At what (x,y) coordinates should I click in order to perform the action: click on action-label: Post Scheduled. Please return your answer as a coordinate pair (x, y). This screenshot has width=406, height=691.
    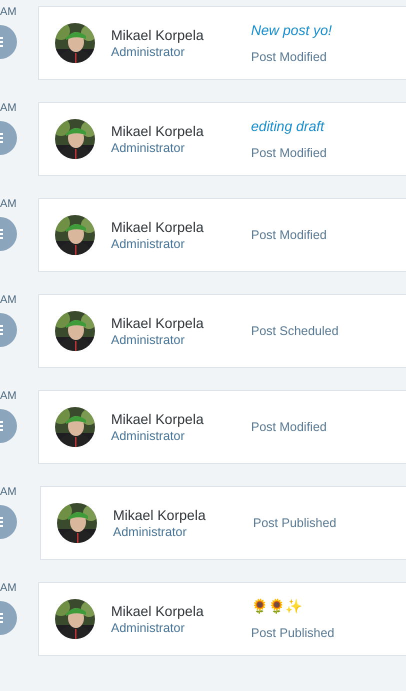
    Looking at the image, I should click on (295, 331).